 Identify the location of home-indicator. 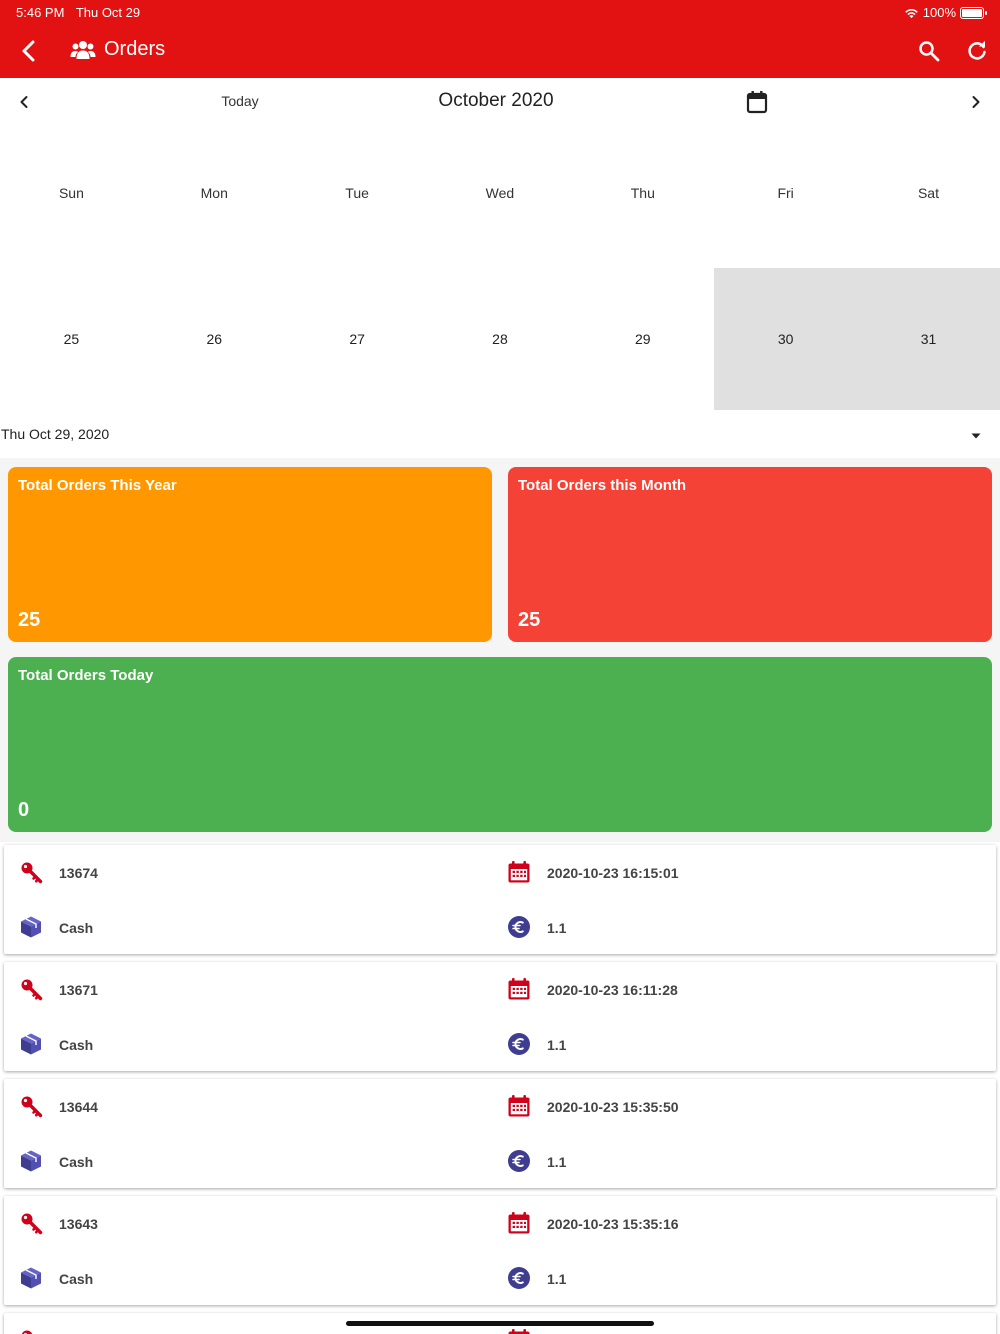
(500, 1323).